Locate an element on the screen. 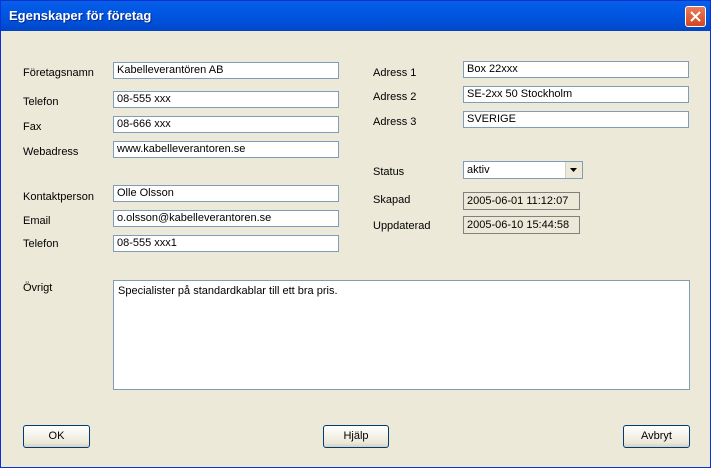 Image resolution: width=711 pixels, height=468 pixels. address3-label: Adress 3 is located at coordinates (395, 122).